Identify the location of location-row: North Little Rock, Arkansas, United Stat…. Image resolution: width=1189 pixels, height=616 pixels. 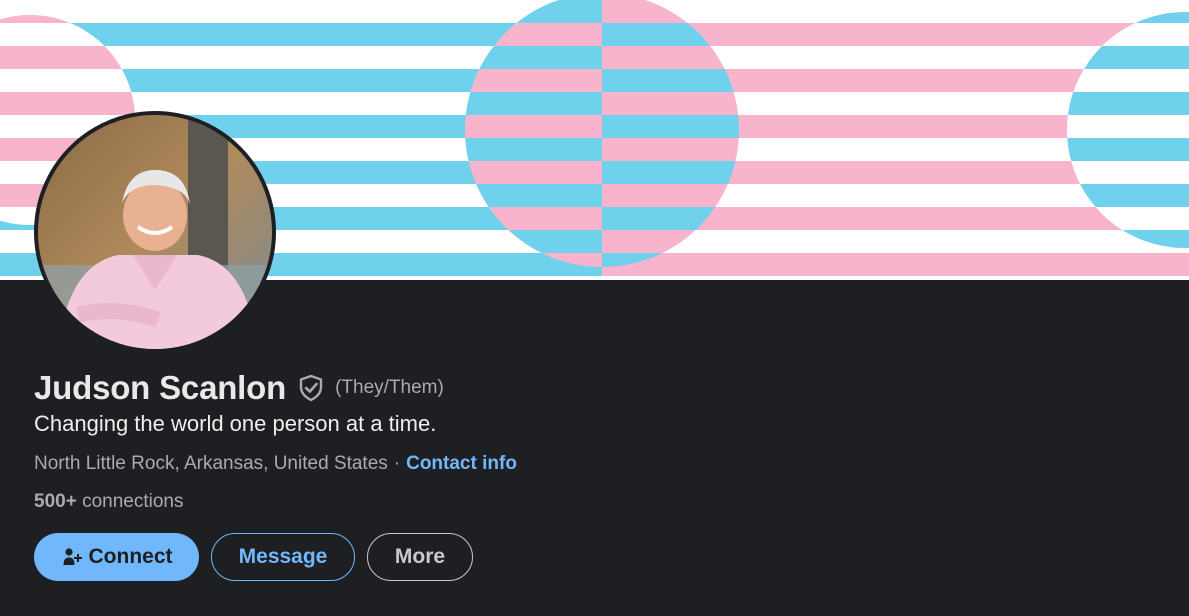
(275, 464).